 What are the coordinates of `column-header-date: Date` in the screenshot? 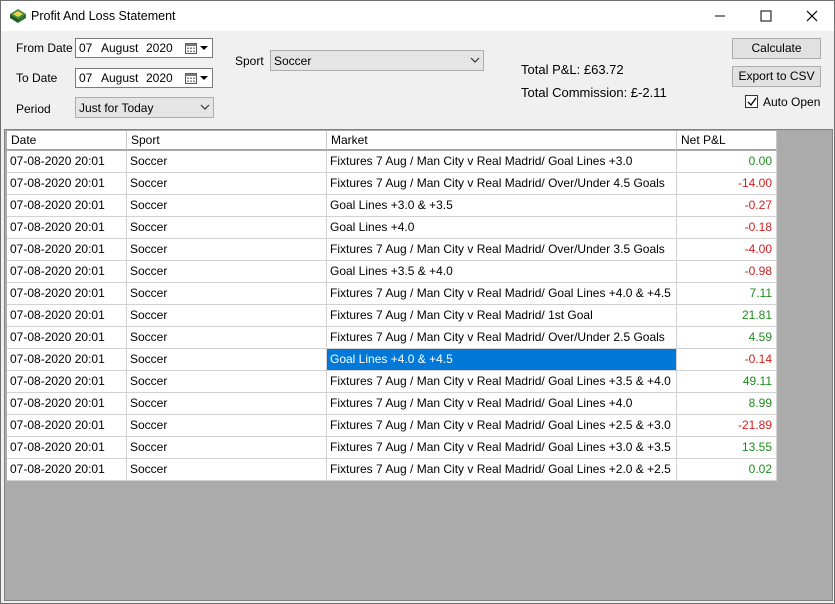 It's located at (67, 140).